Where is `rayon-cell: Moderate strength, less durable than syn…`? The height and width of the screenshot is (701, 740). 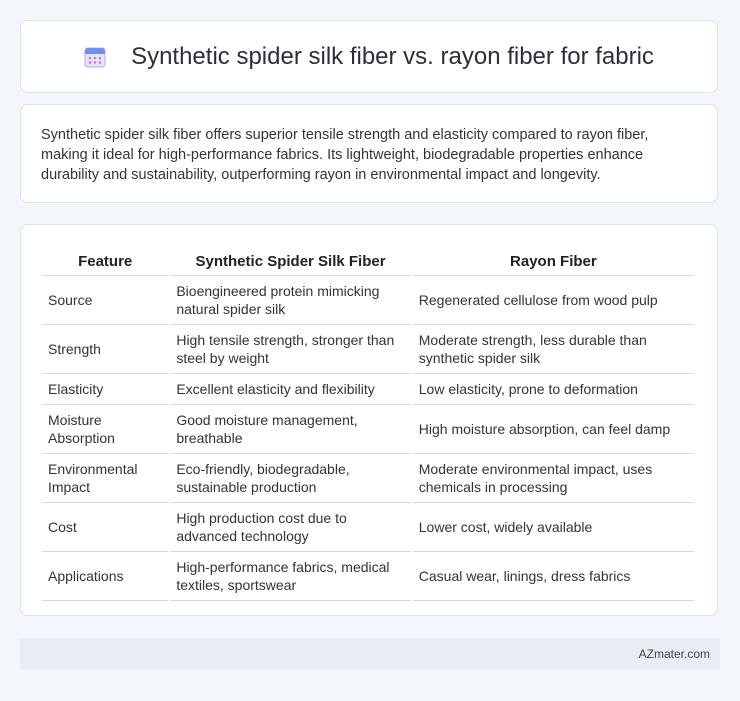
rayon-cell: Moderate strength, less durable than syn… is located at coordinates (553, 349).